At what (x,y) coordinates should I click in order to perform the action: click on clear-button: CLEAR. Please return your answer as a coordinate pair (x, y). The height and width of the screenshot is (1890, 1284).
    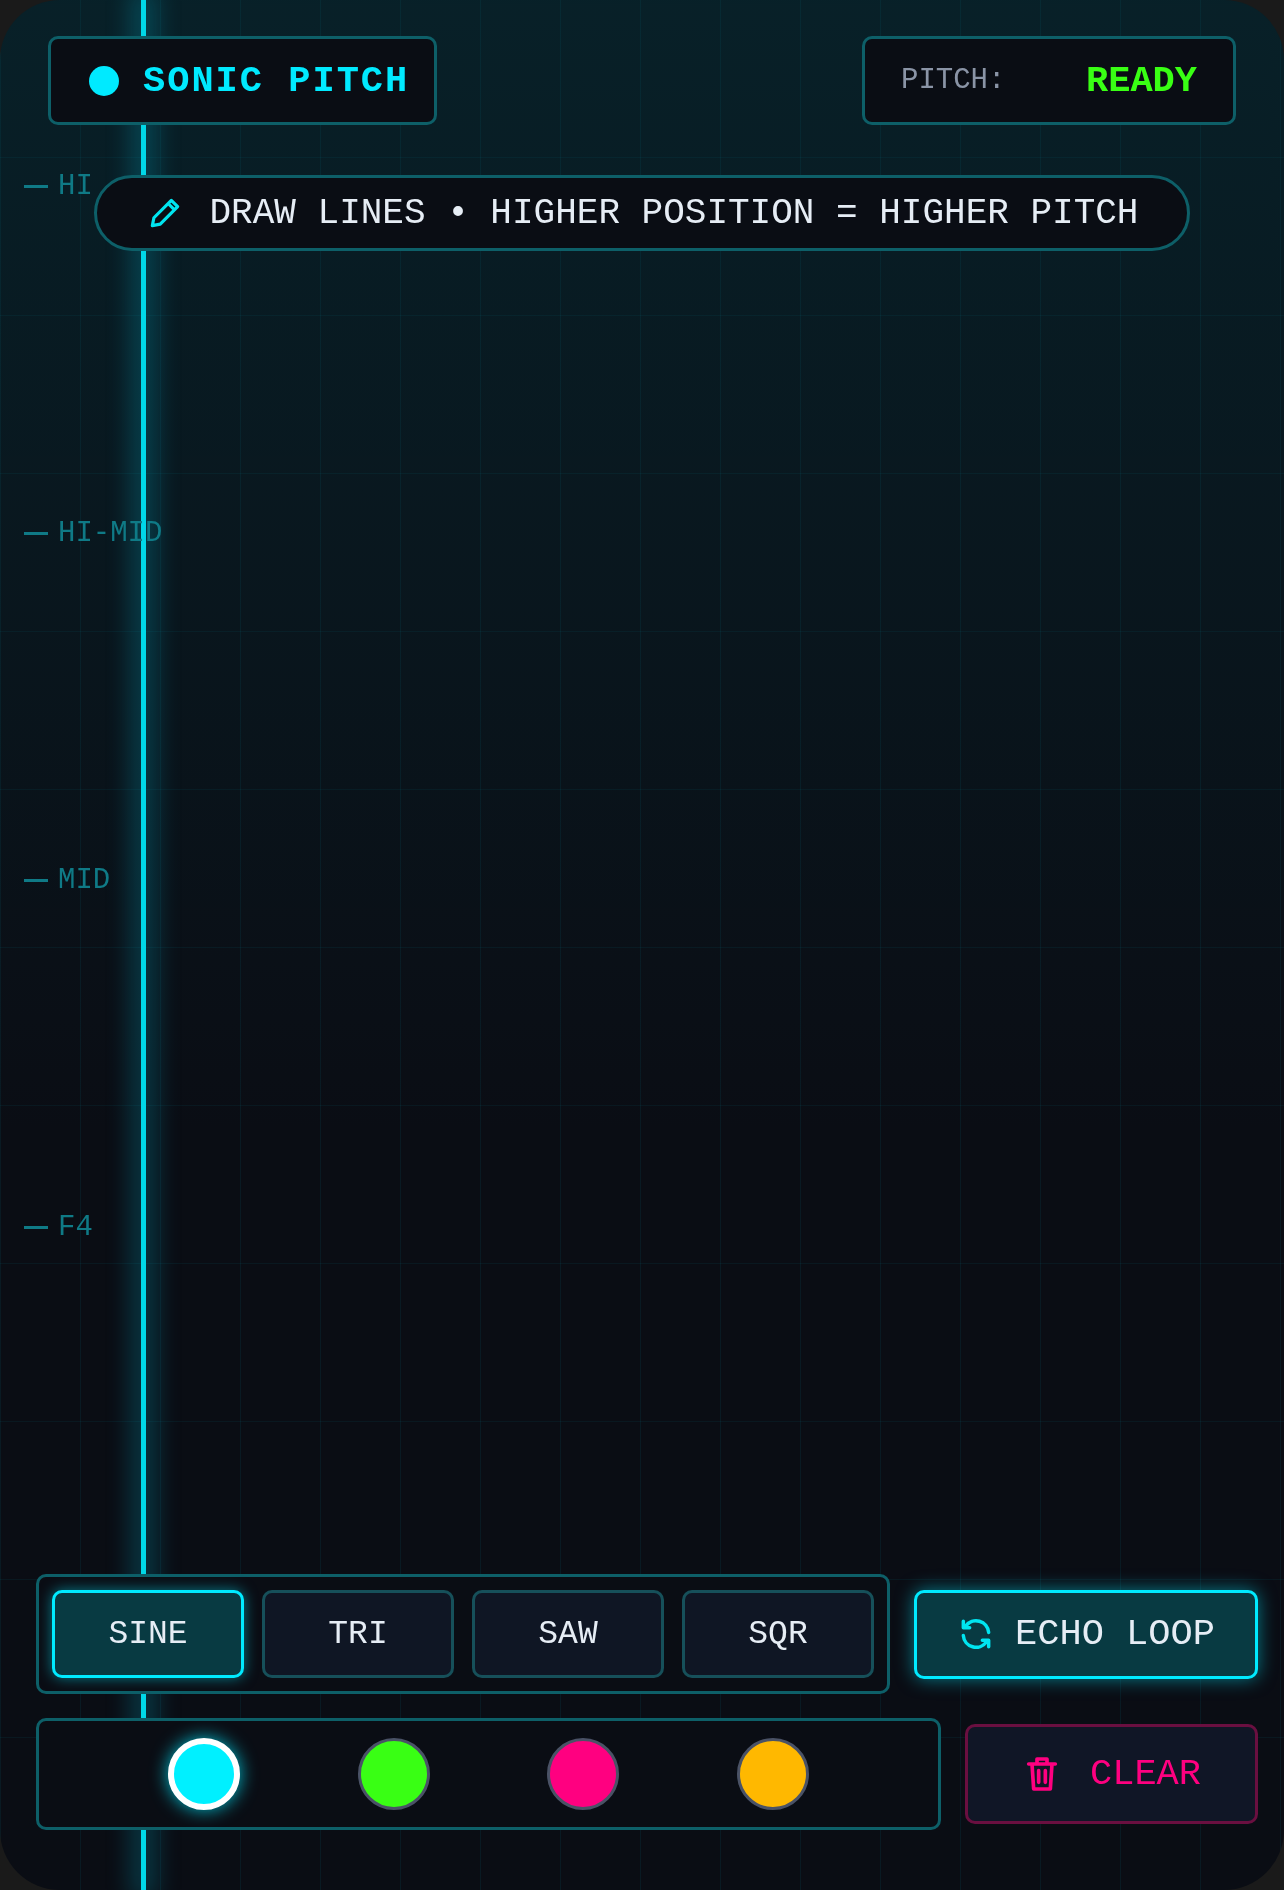
    Looking at the image, I should click on (1111, 1774).